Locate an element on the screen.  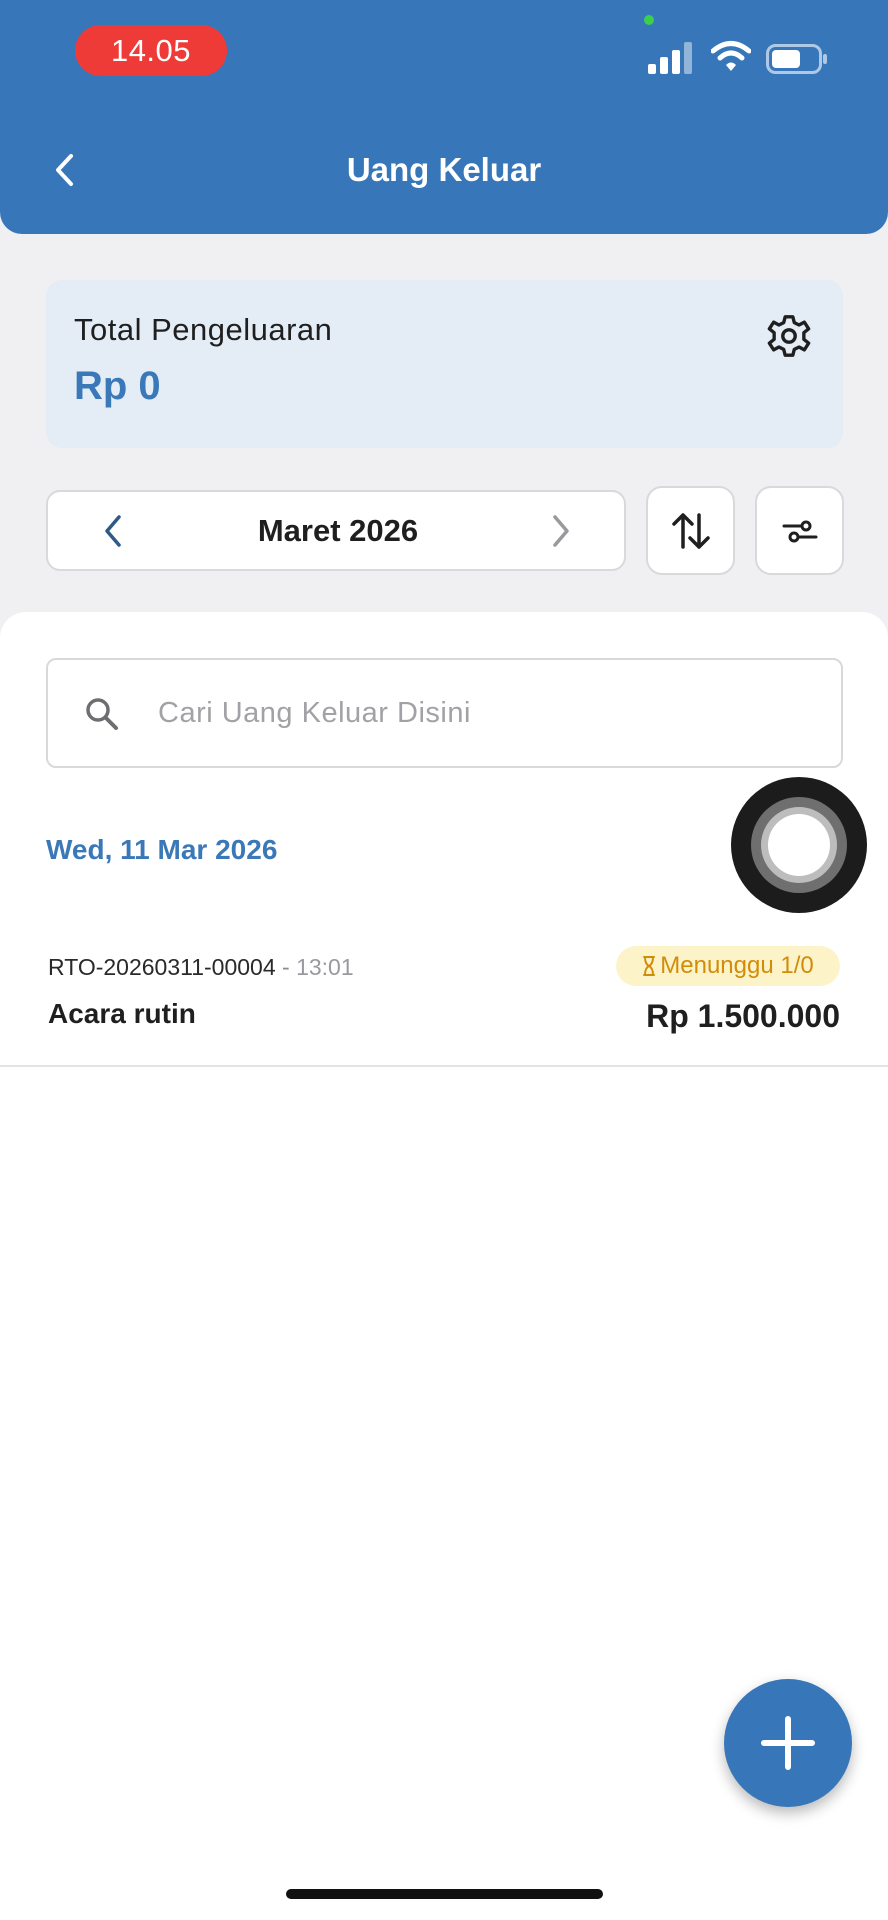
current-month-label: Maret 2026 is located at coordinates (338, 530).